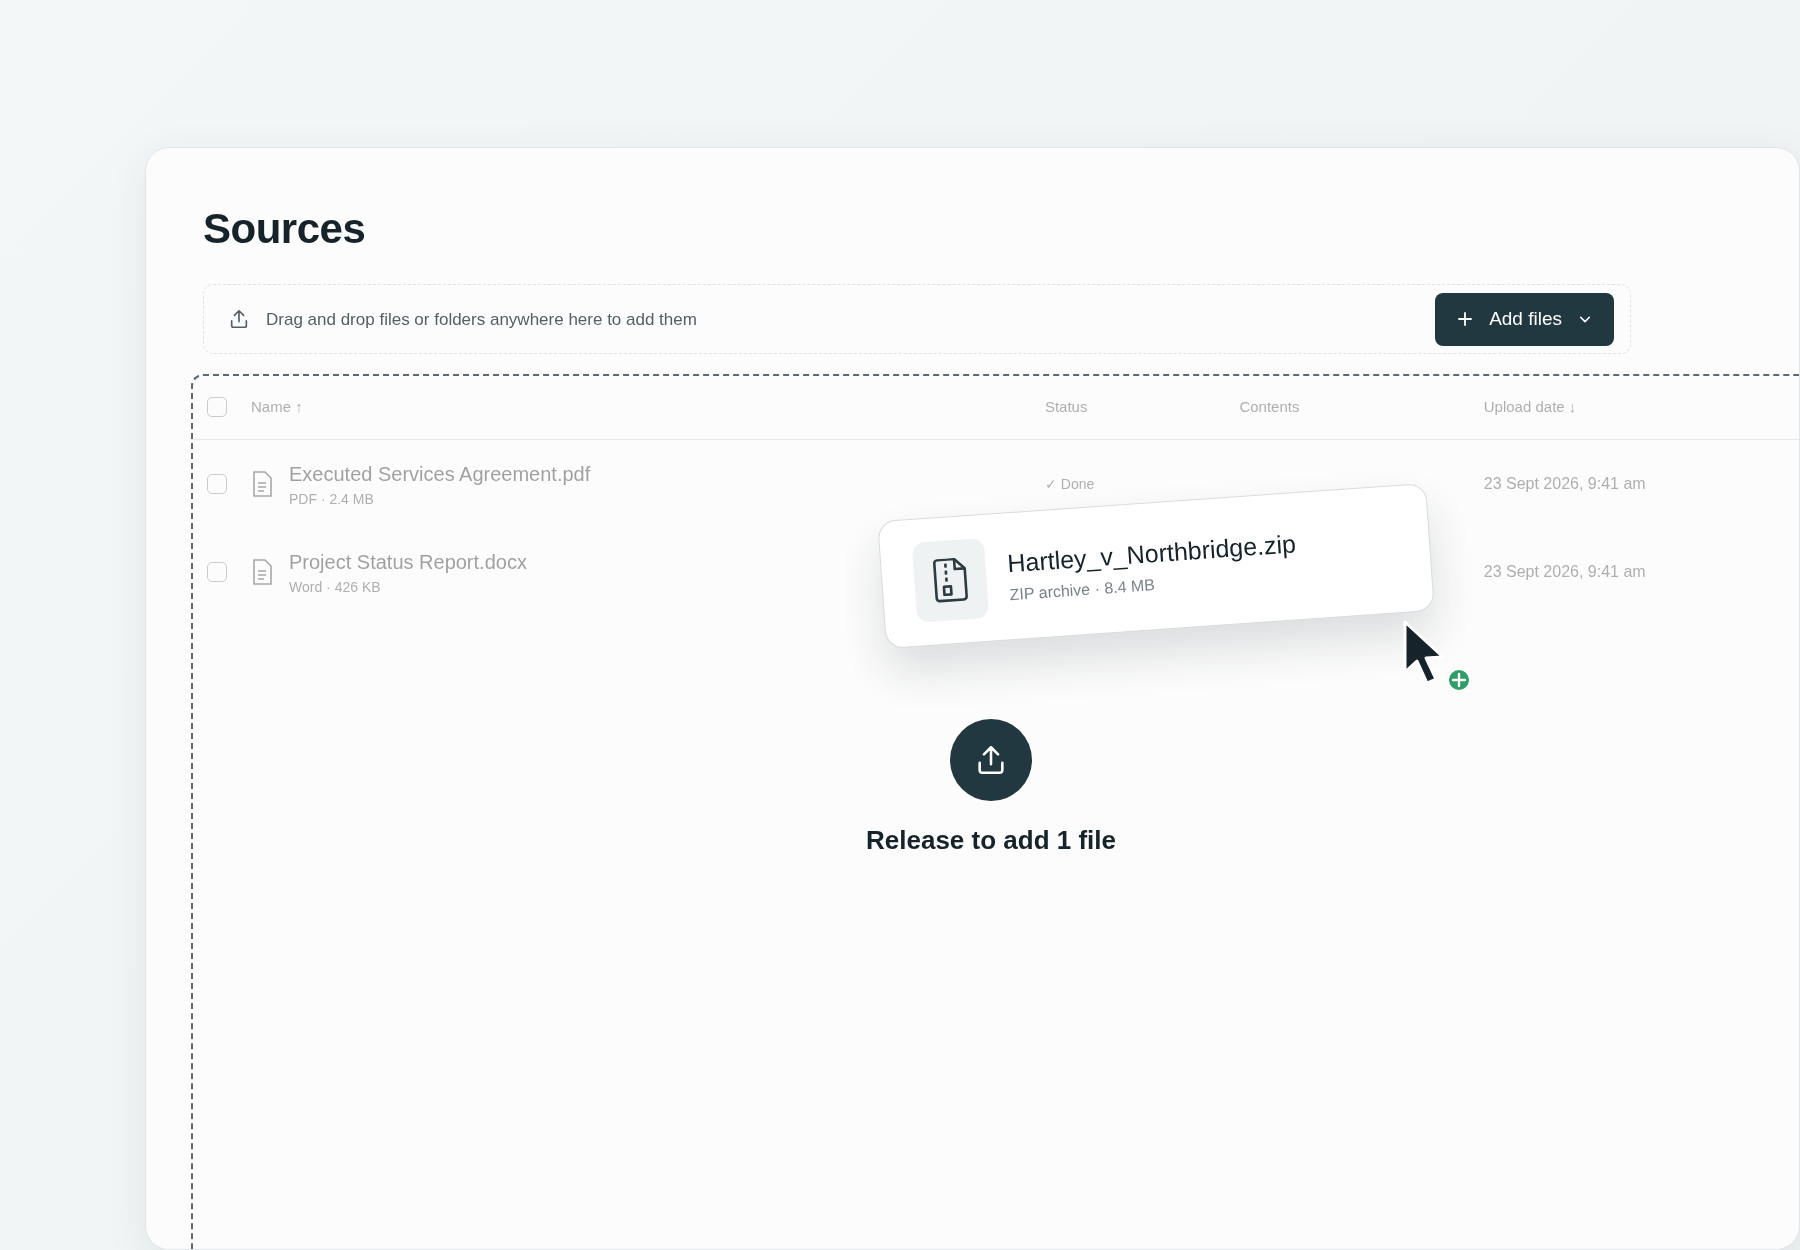 Image resolution: width=1800 pixels, height=1250 pixels. What do you see at coordinates (481, 319) in the screenshot?
I see `dropzone-hint: Drag and drop files or folders anywhere here to add them` at bounding box center [481, 319].